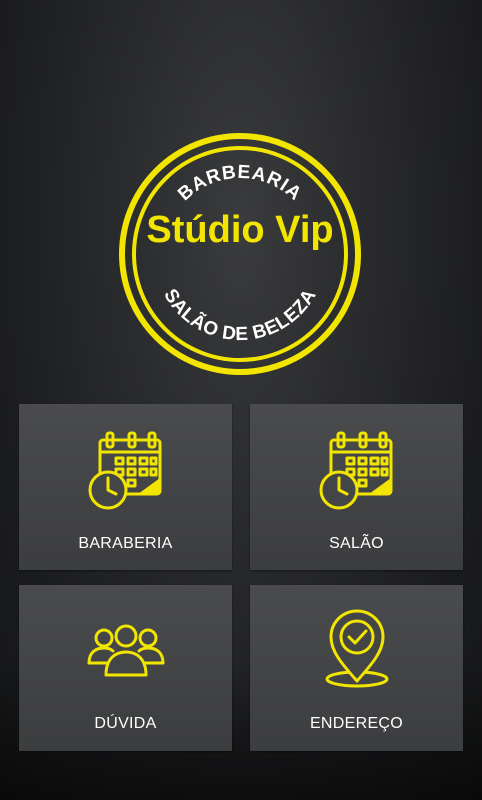  Describe the element at coordinates (125, 723) in the screenshot. I see `tile-label: DÚVIDA` at that location.